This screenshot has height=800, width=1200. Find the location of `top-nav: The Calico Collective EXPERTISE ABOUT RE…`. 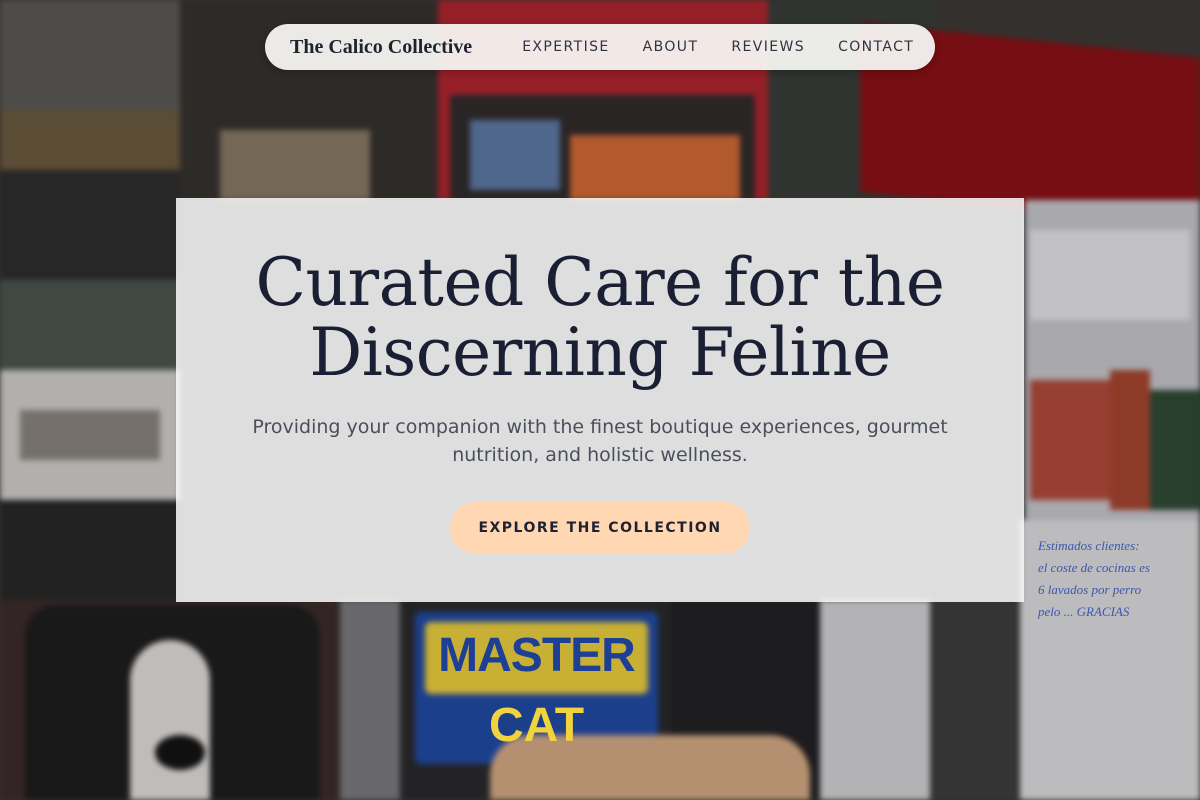

top-nav: The Calico Collective EXPERTISE ABOUT RE… is located at coordinates (600, 47).